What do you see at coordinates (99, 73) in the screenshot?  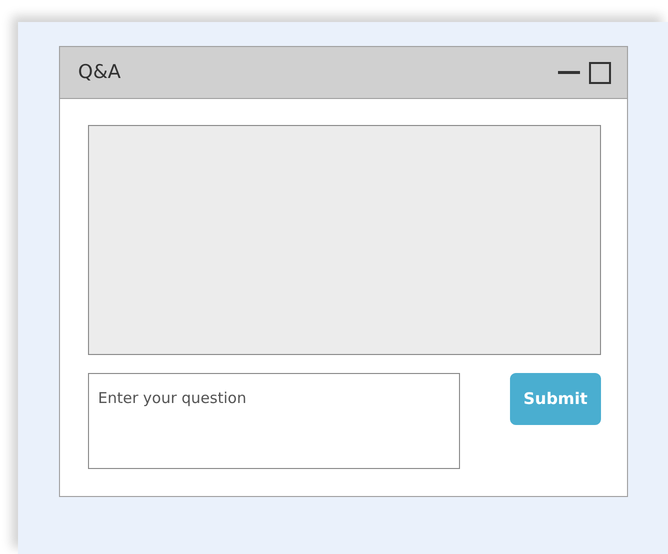 I see `window-title: Q&A` at bounding box center [99, 73].